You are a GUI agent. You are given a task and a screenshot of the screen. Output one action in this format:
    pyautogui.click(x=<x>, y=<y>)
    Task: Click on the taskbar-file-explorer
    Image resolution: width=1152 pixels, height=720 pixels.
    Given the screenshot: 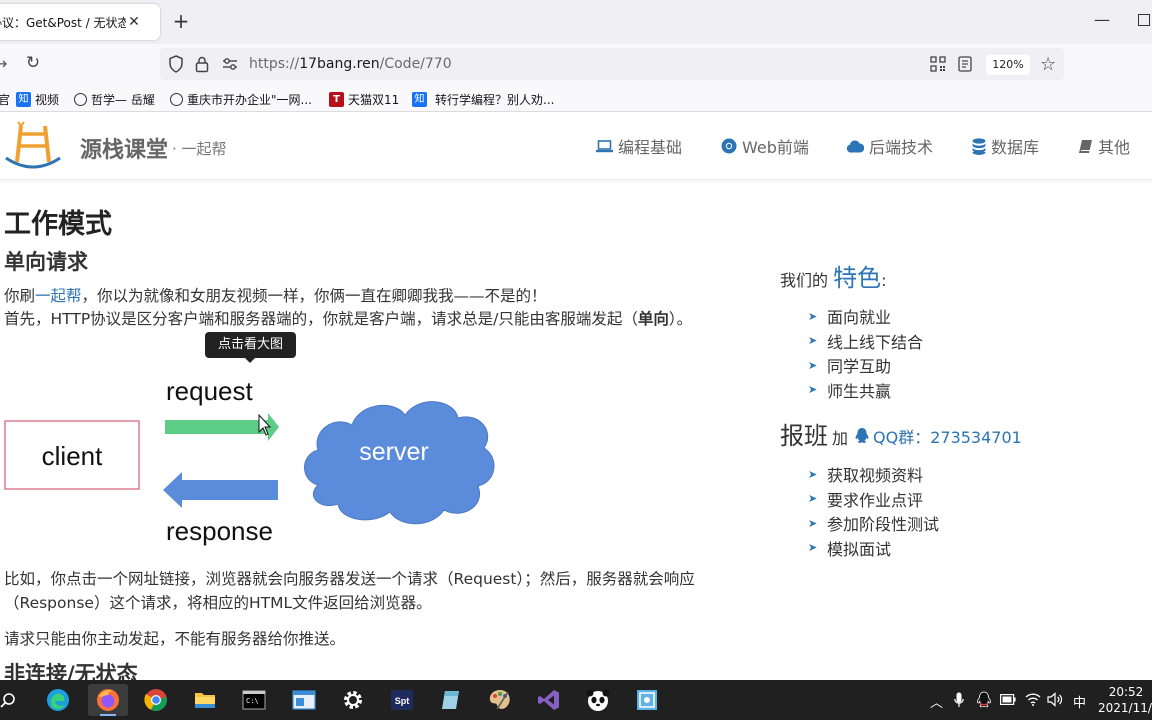 What is the action you would take?
    pyautogui.click(x=205, y=700)
    